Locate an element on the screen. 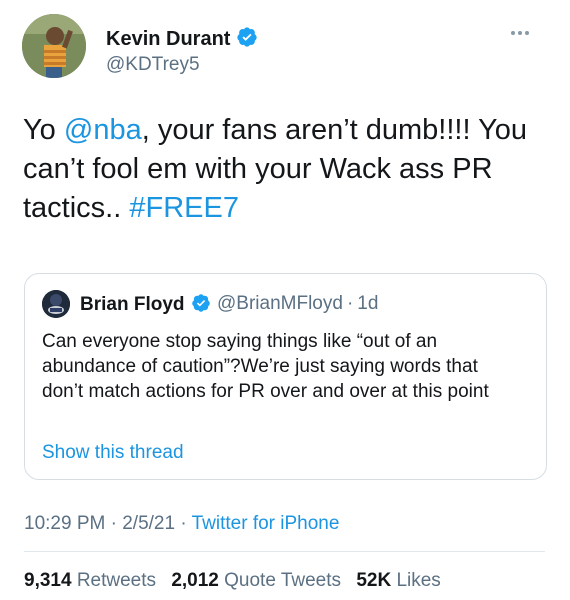 Image resolution: width=570 pixels, height=600 pixels. quoted-age: 1d is located at coordinates (368, 303).